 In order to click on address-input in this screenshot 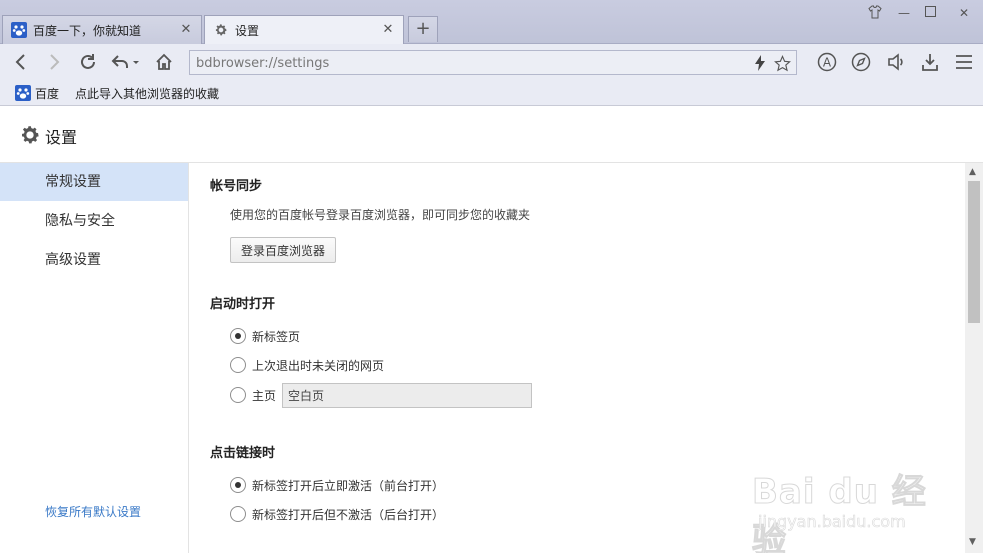, I will do `click(466, 63)`.